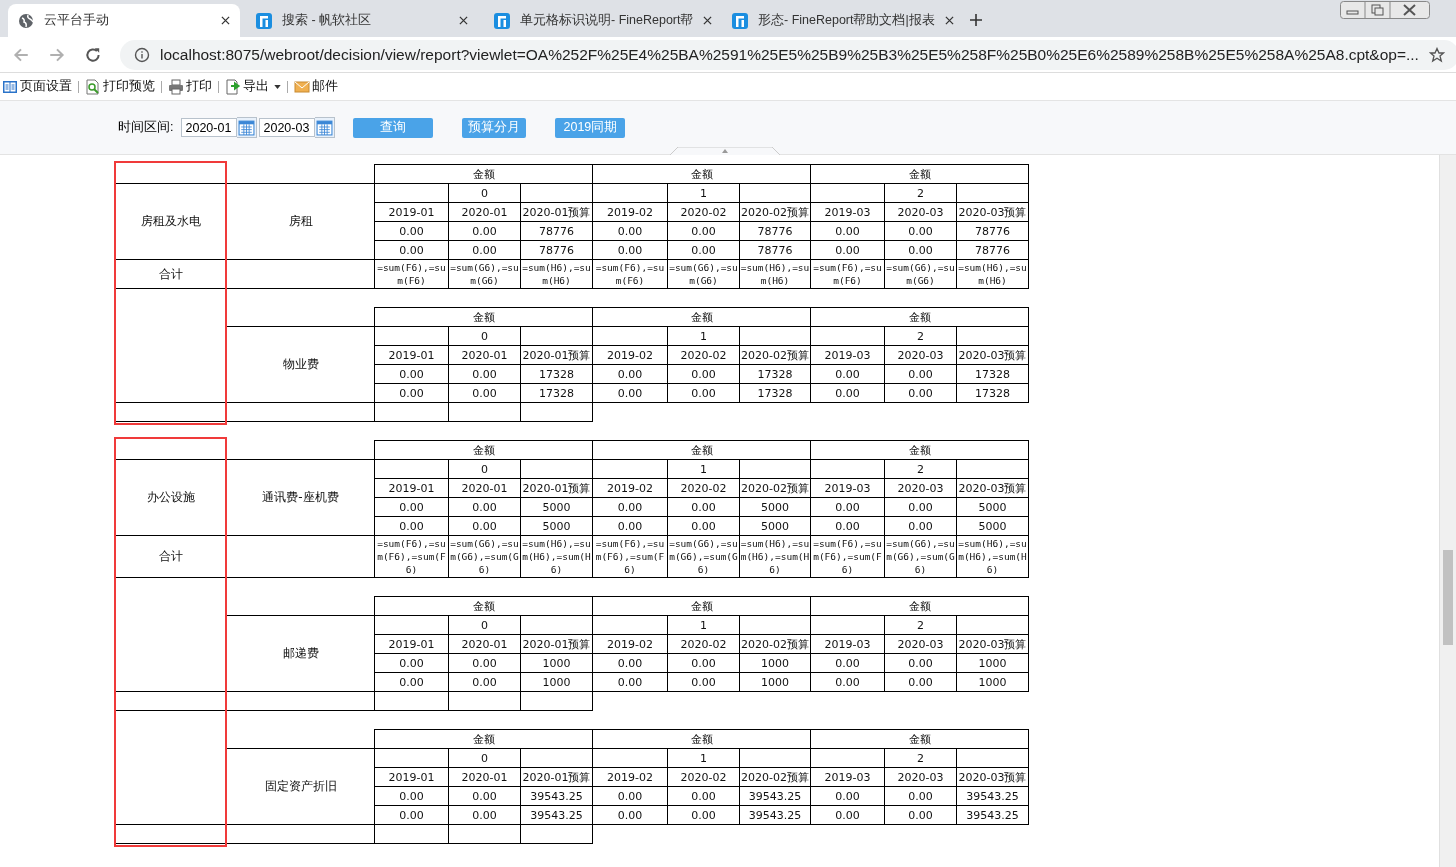 The width and height of the screenshot is (1456, 867). I want to click on toolbar-button: 打印预览, so click(120, 86).